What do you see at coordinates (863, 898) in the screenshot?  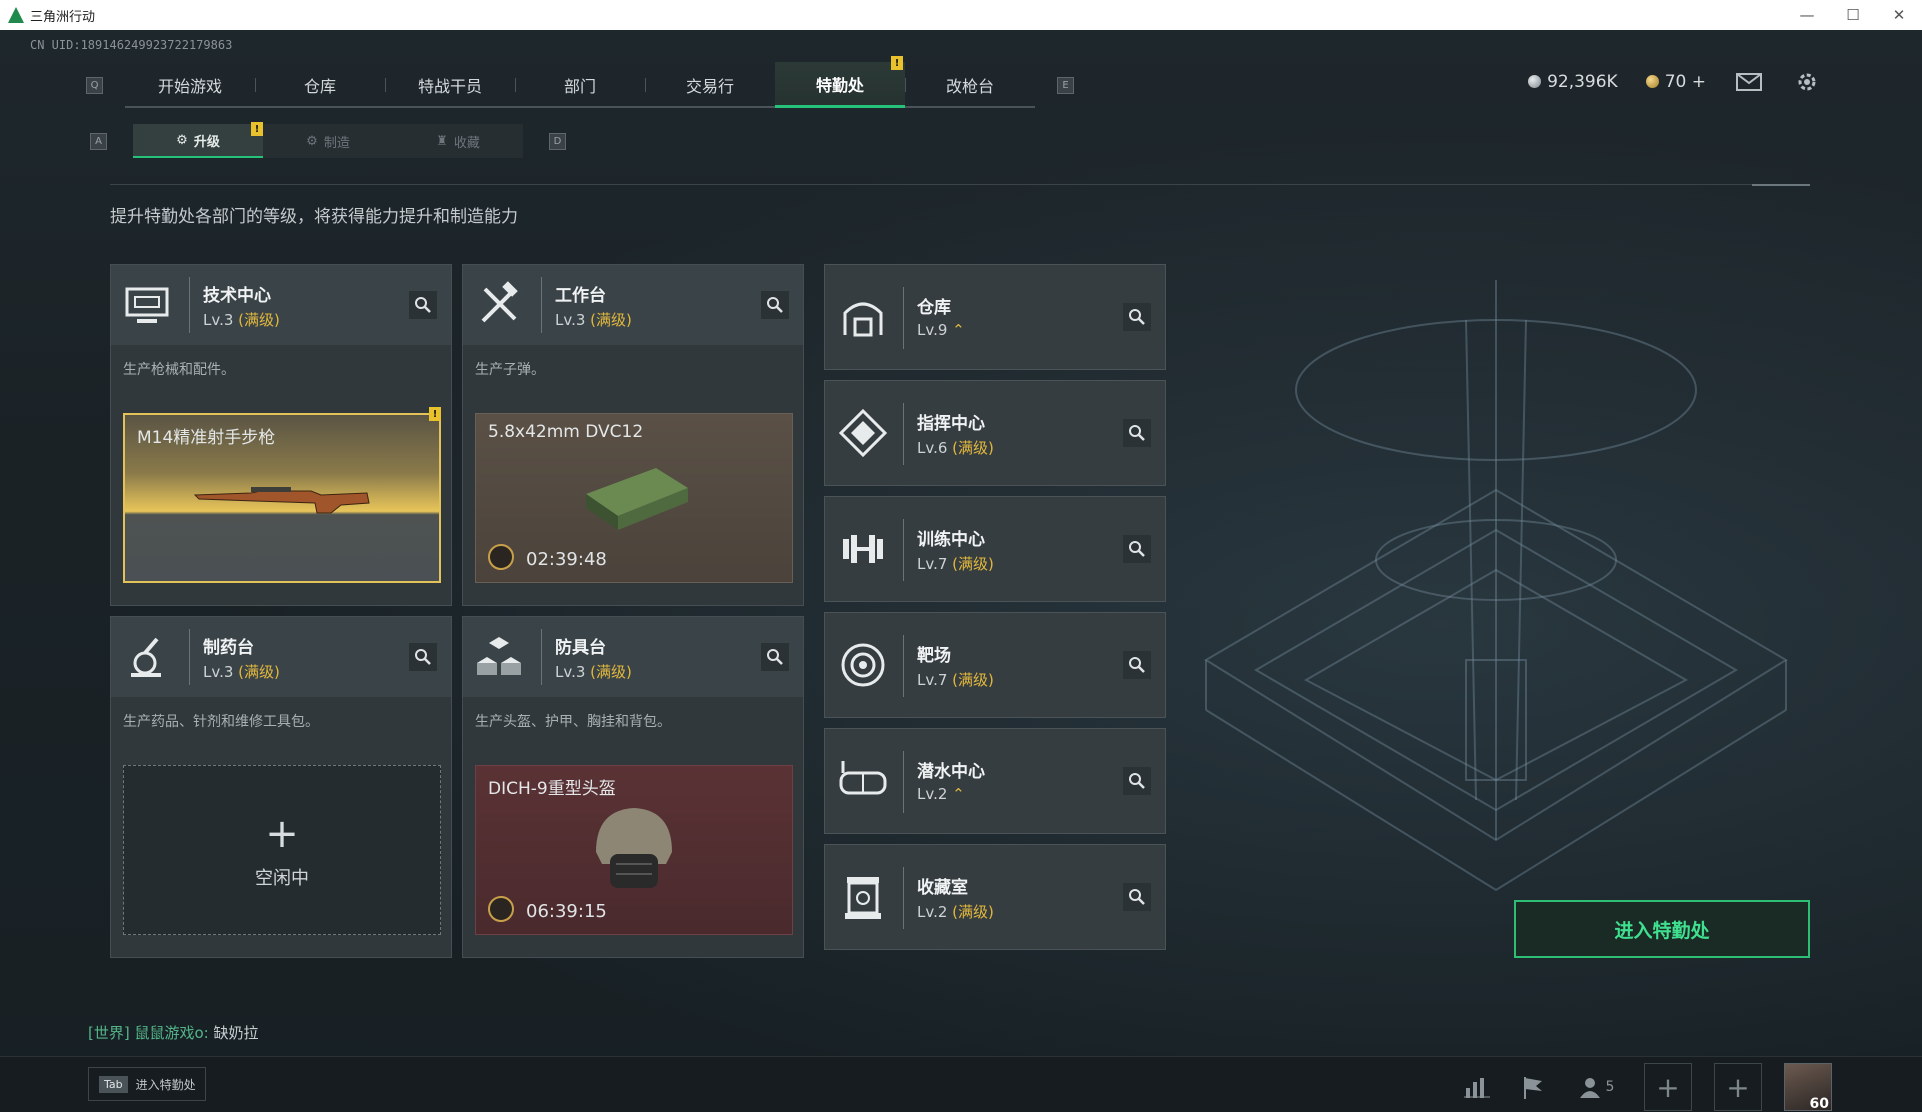 I see `collection-showcase-icon` at bounding box center [863, 898].